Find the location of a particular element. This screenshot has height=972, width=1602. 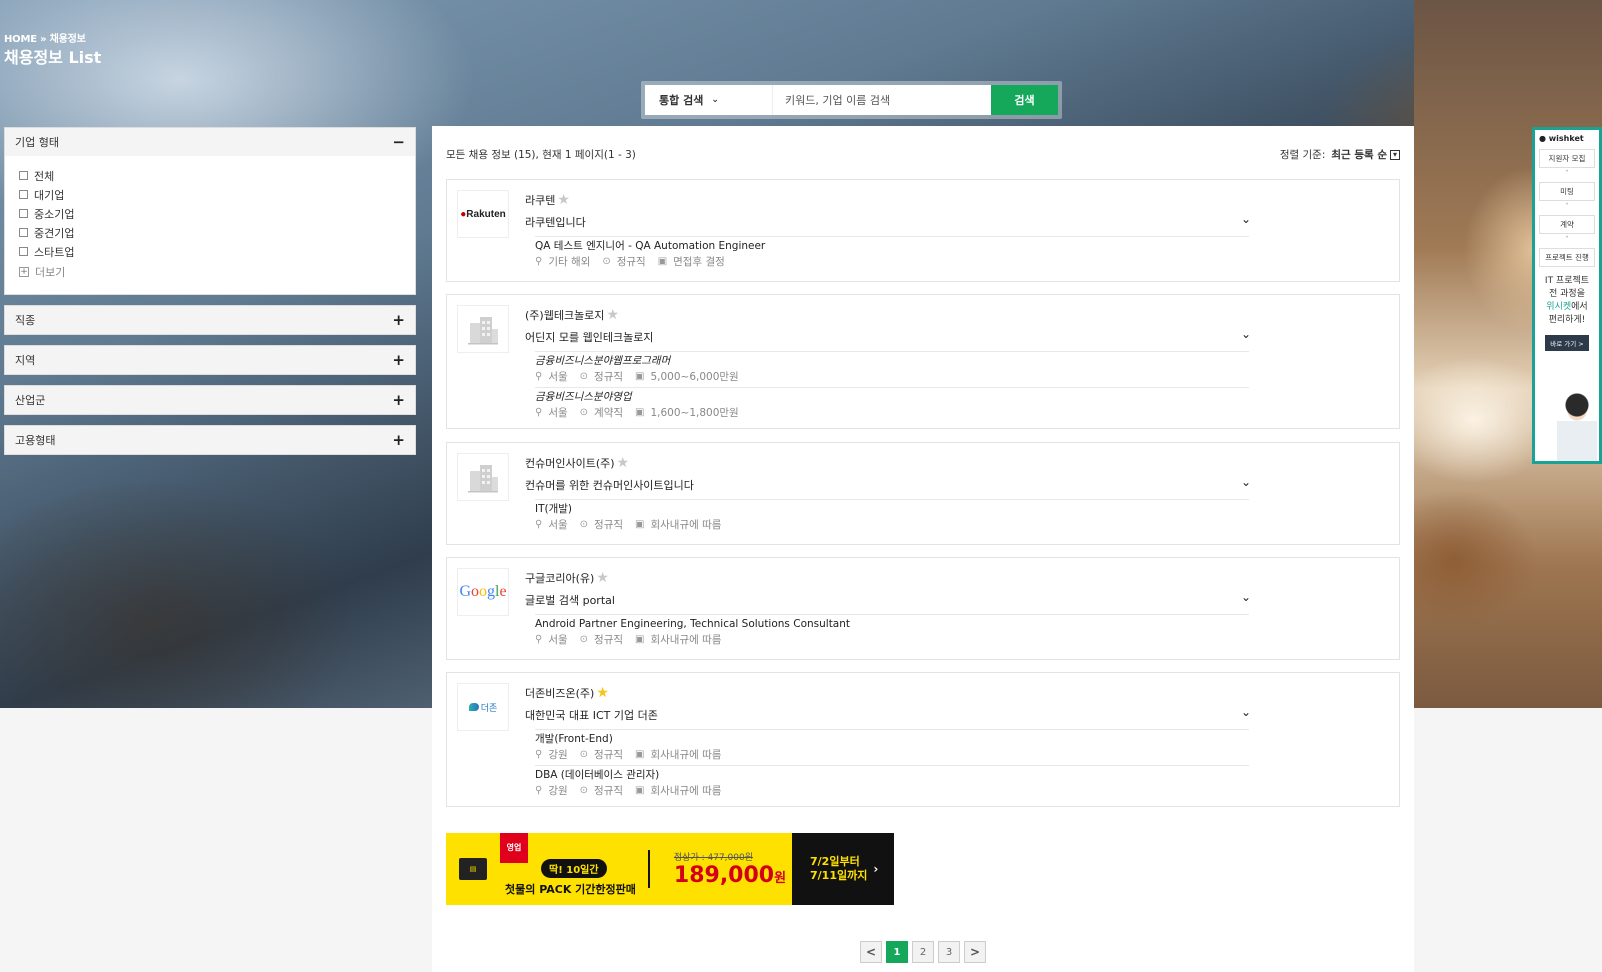

position-title: IT(개발) is located at coordinates (892, 509).